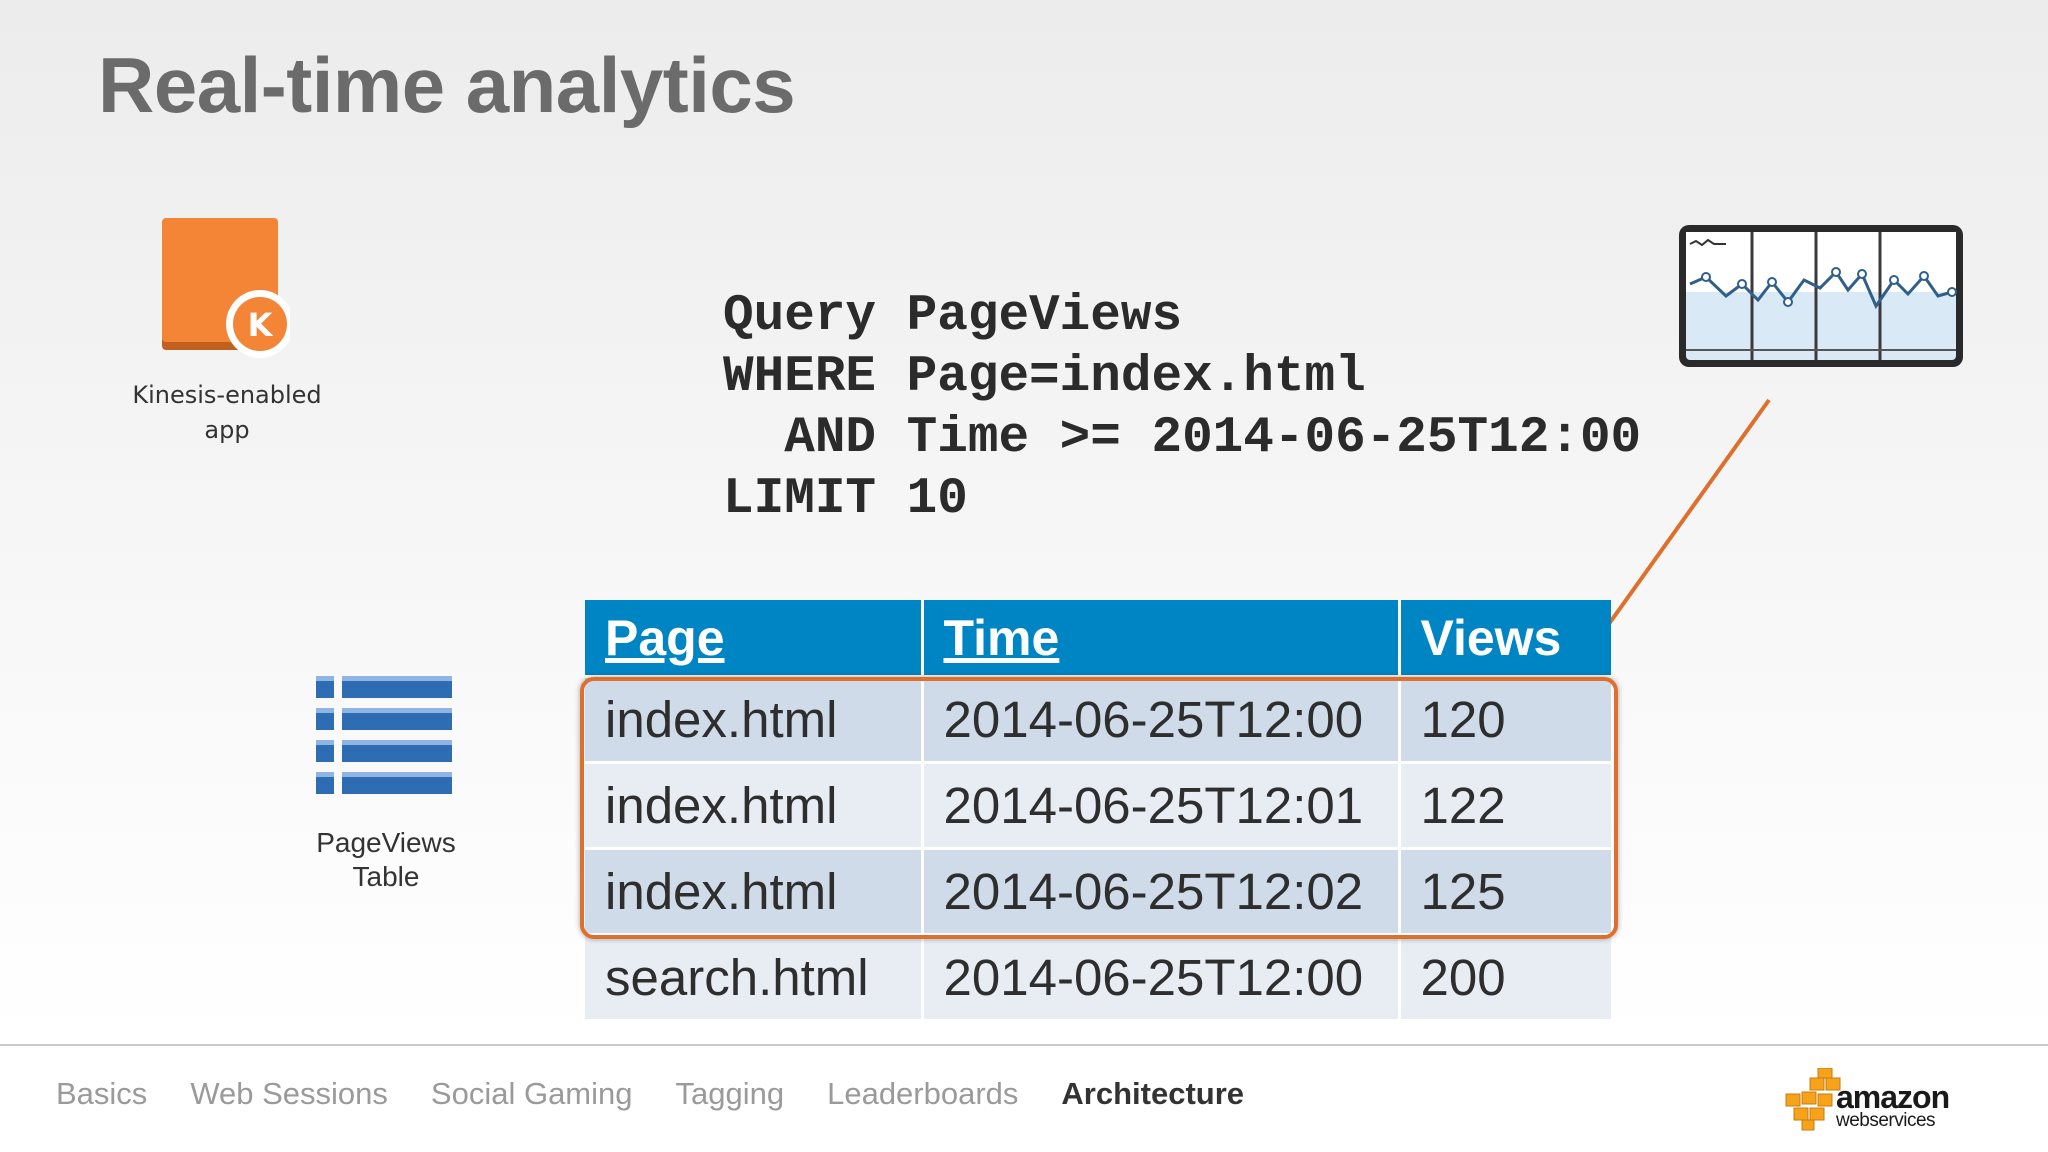 The width and height of the screenshot is (2048, 1152). I want to click on line-chart-dashboard-icon, so click(1821, 296).